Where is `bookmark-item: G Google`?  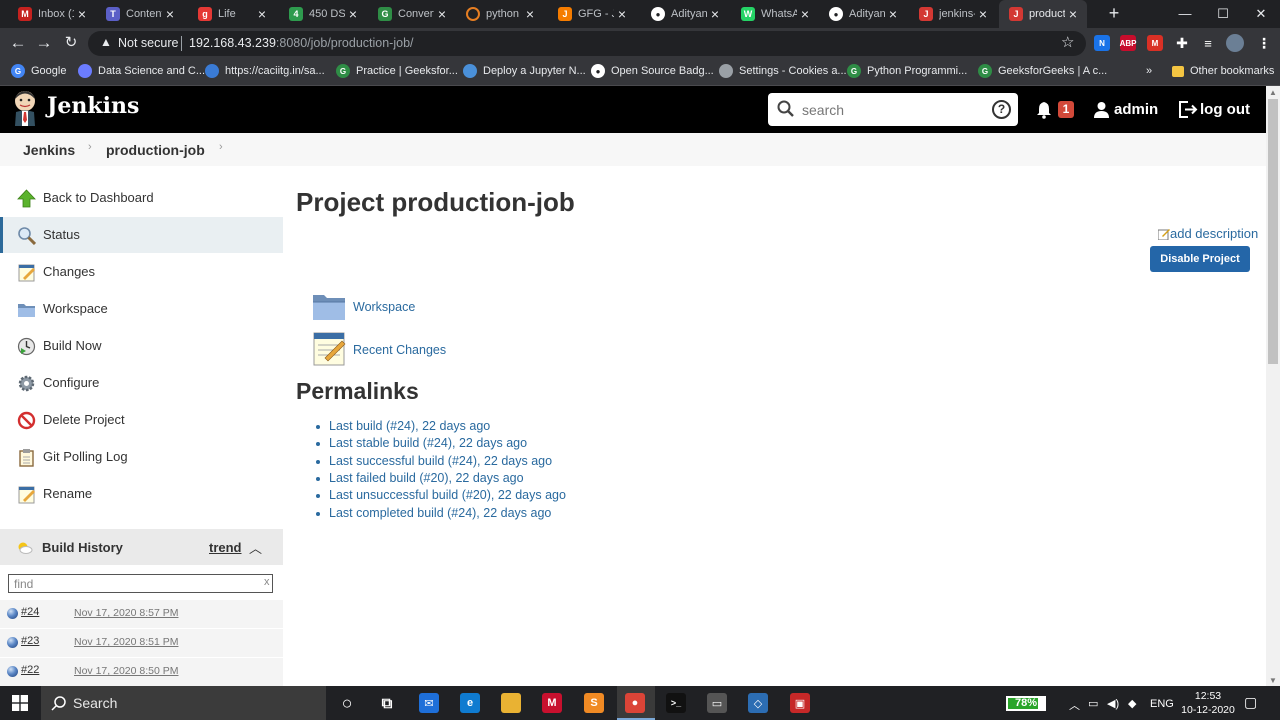
bookmark-item: G Google is located at coordinates (38, 71).